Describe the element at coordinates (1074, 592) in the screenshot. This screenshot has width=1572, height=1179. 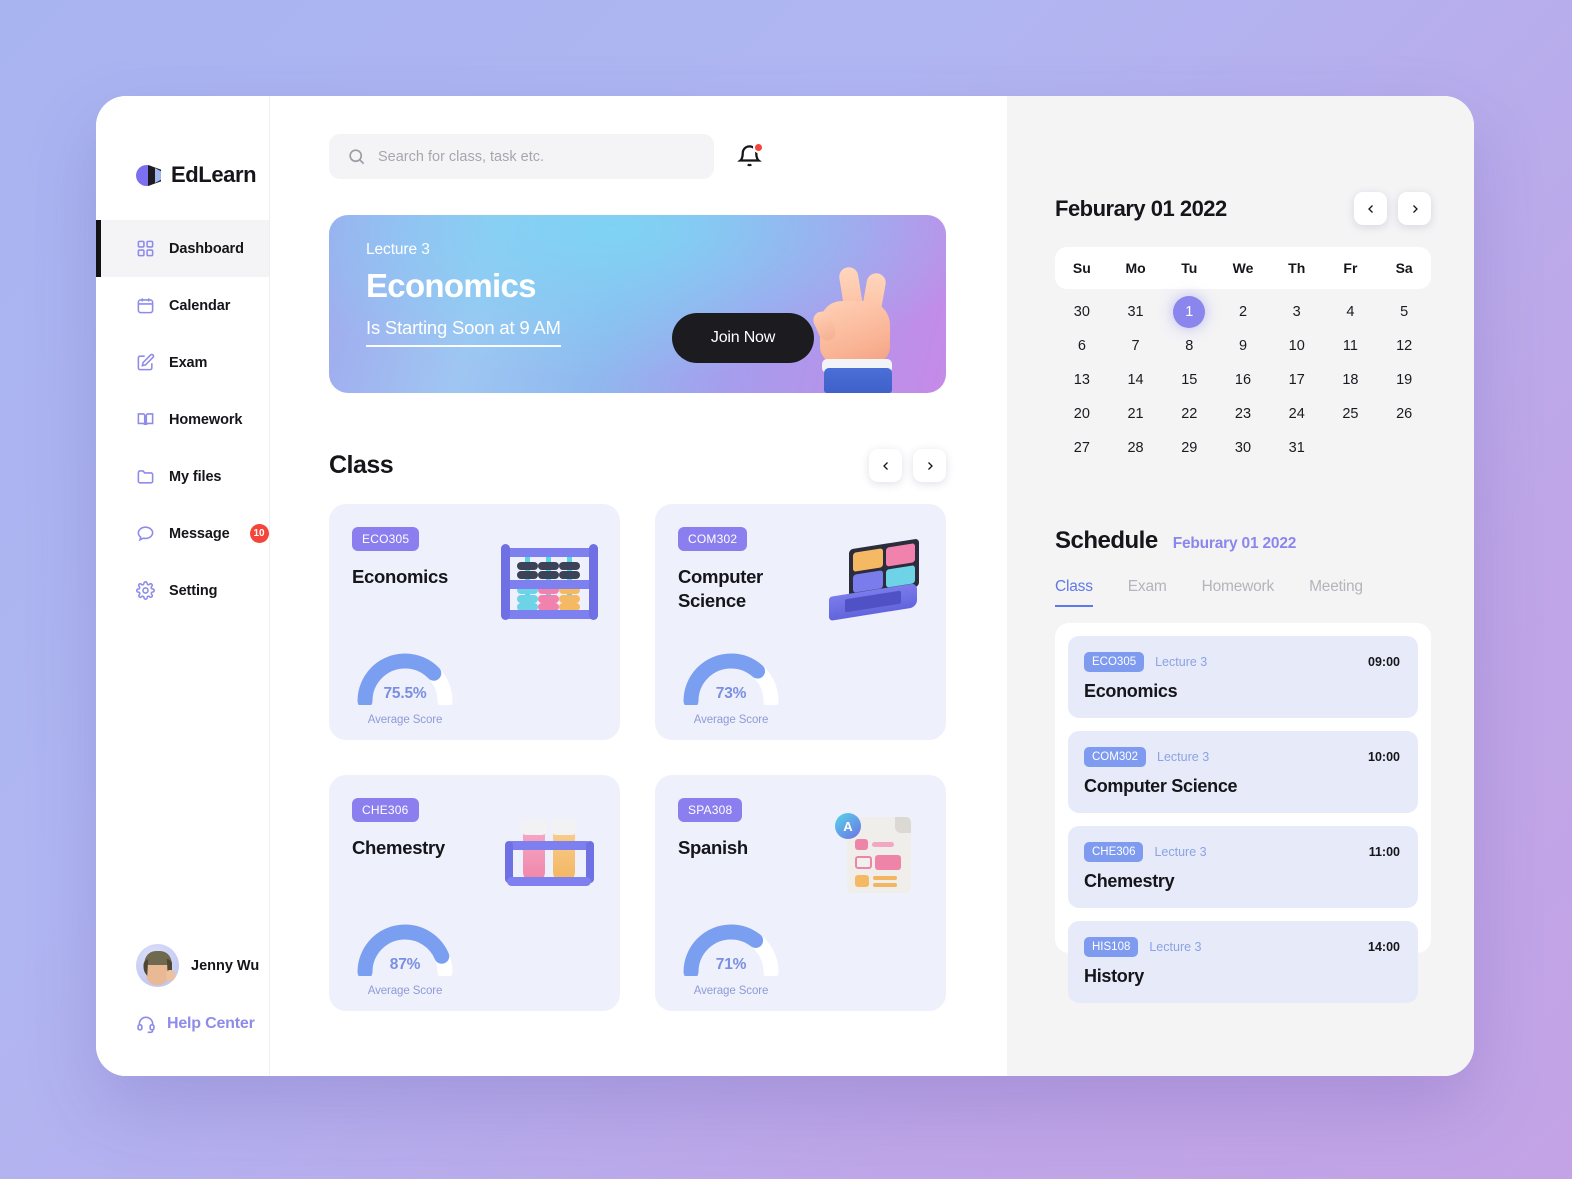
I see `tab-class: Class` at that location.